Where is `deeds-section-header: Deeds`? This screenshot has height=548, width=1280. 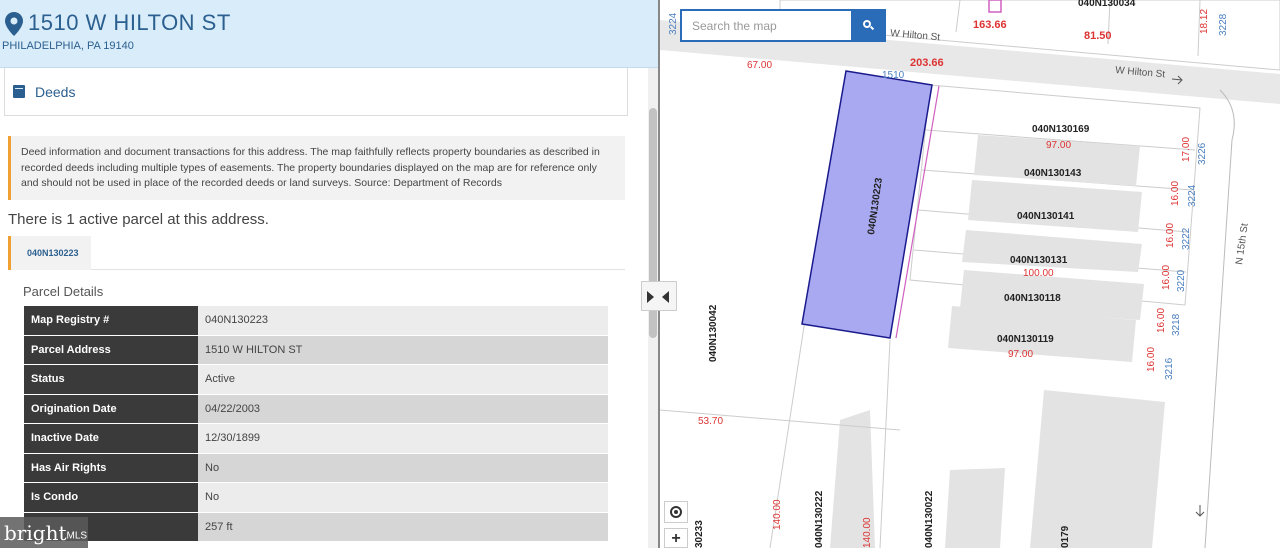
deeds-section-header: Deeds is located at coordinates (316, 92).